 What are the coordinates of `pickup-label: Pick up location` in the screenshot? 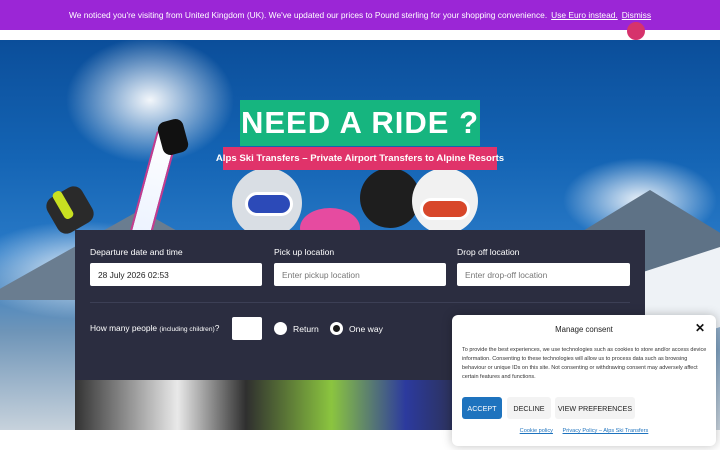 It's located at (304, 252).